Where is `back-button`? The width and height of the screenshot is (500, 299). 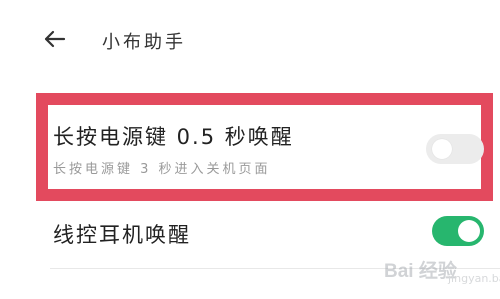
back-button is located at coordinates (58, 40).